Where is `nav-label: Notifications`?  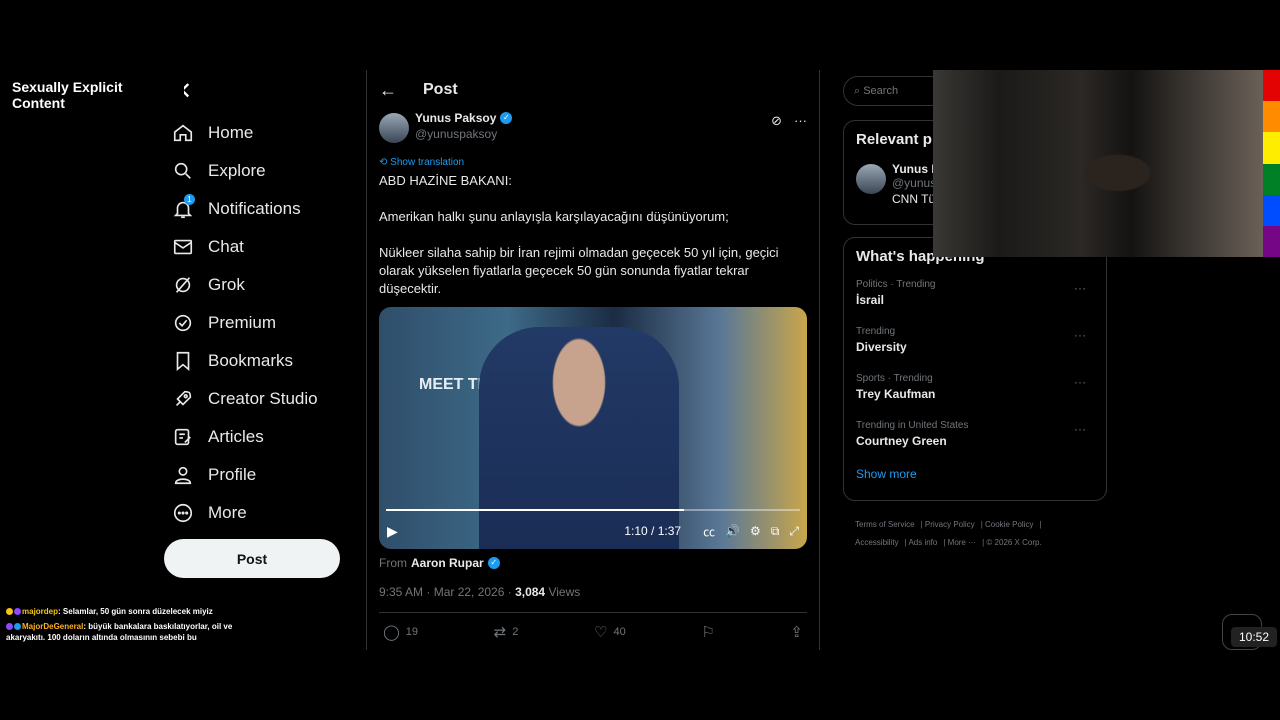
nav-label: Notifications is located at coordinates (254, 208).